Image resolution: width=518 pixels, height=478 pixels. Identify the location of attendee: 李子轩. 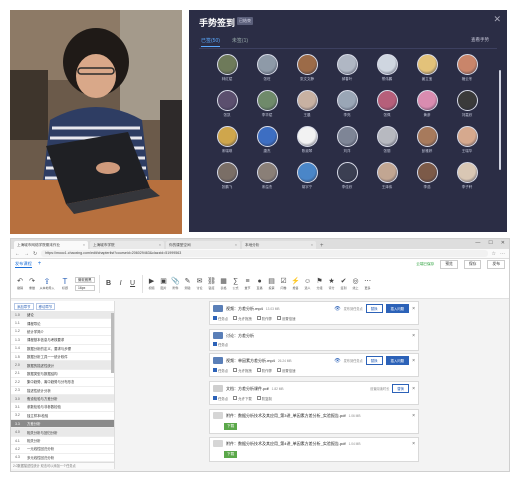
(467, 176).